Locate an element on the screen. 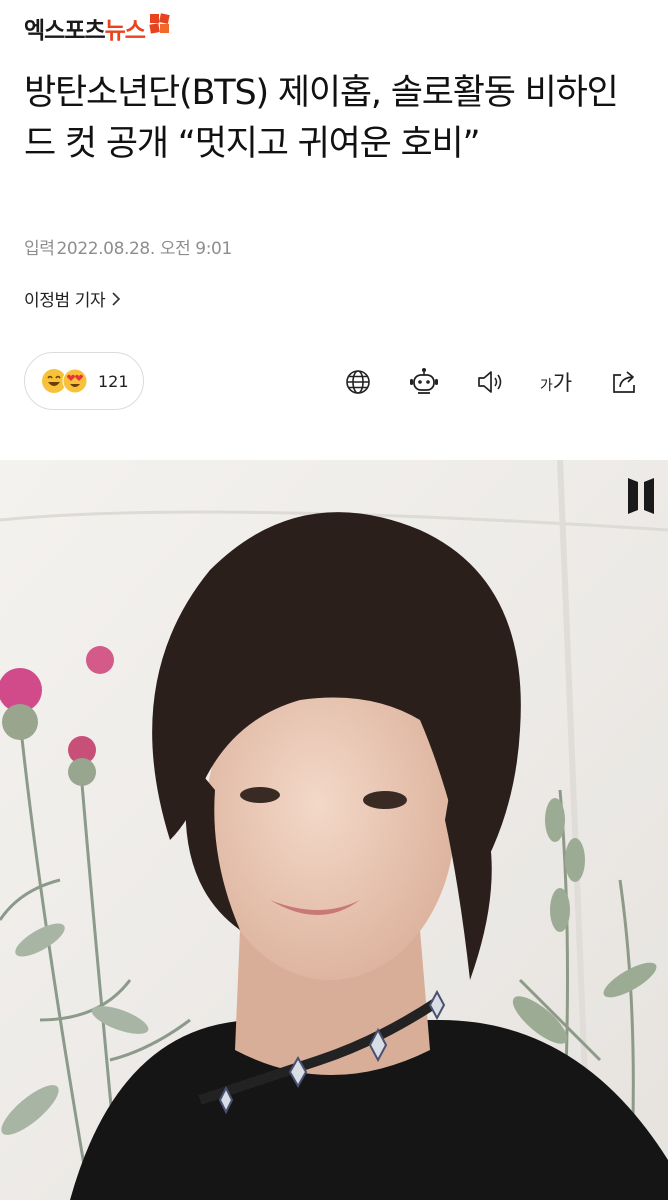 This screenshot has width=668, height=1200. robot-summary-icon is located at coordinates (424, 381).